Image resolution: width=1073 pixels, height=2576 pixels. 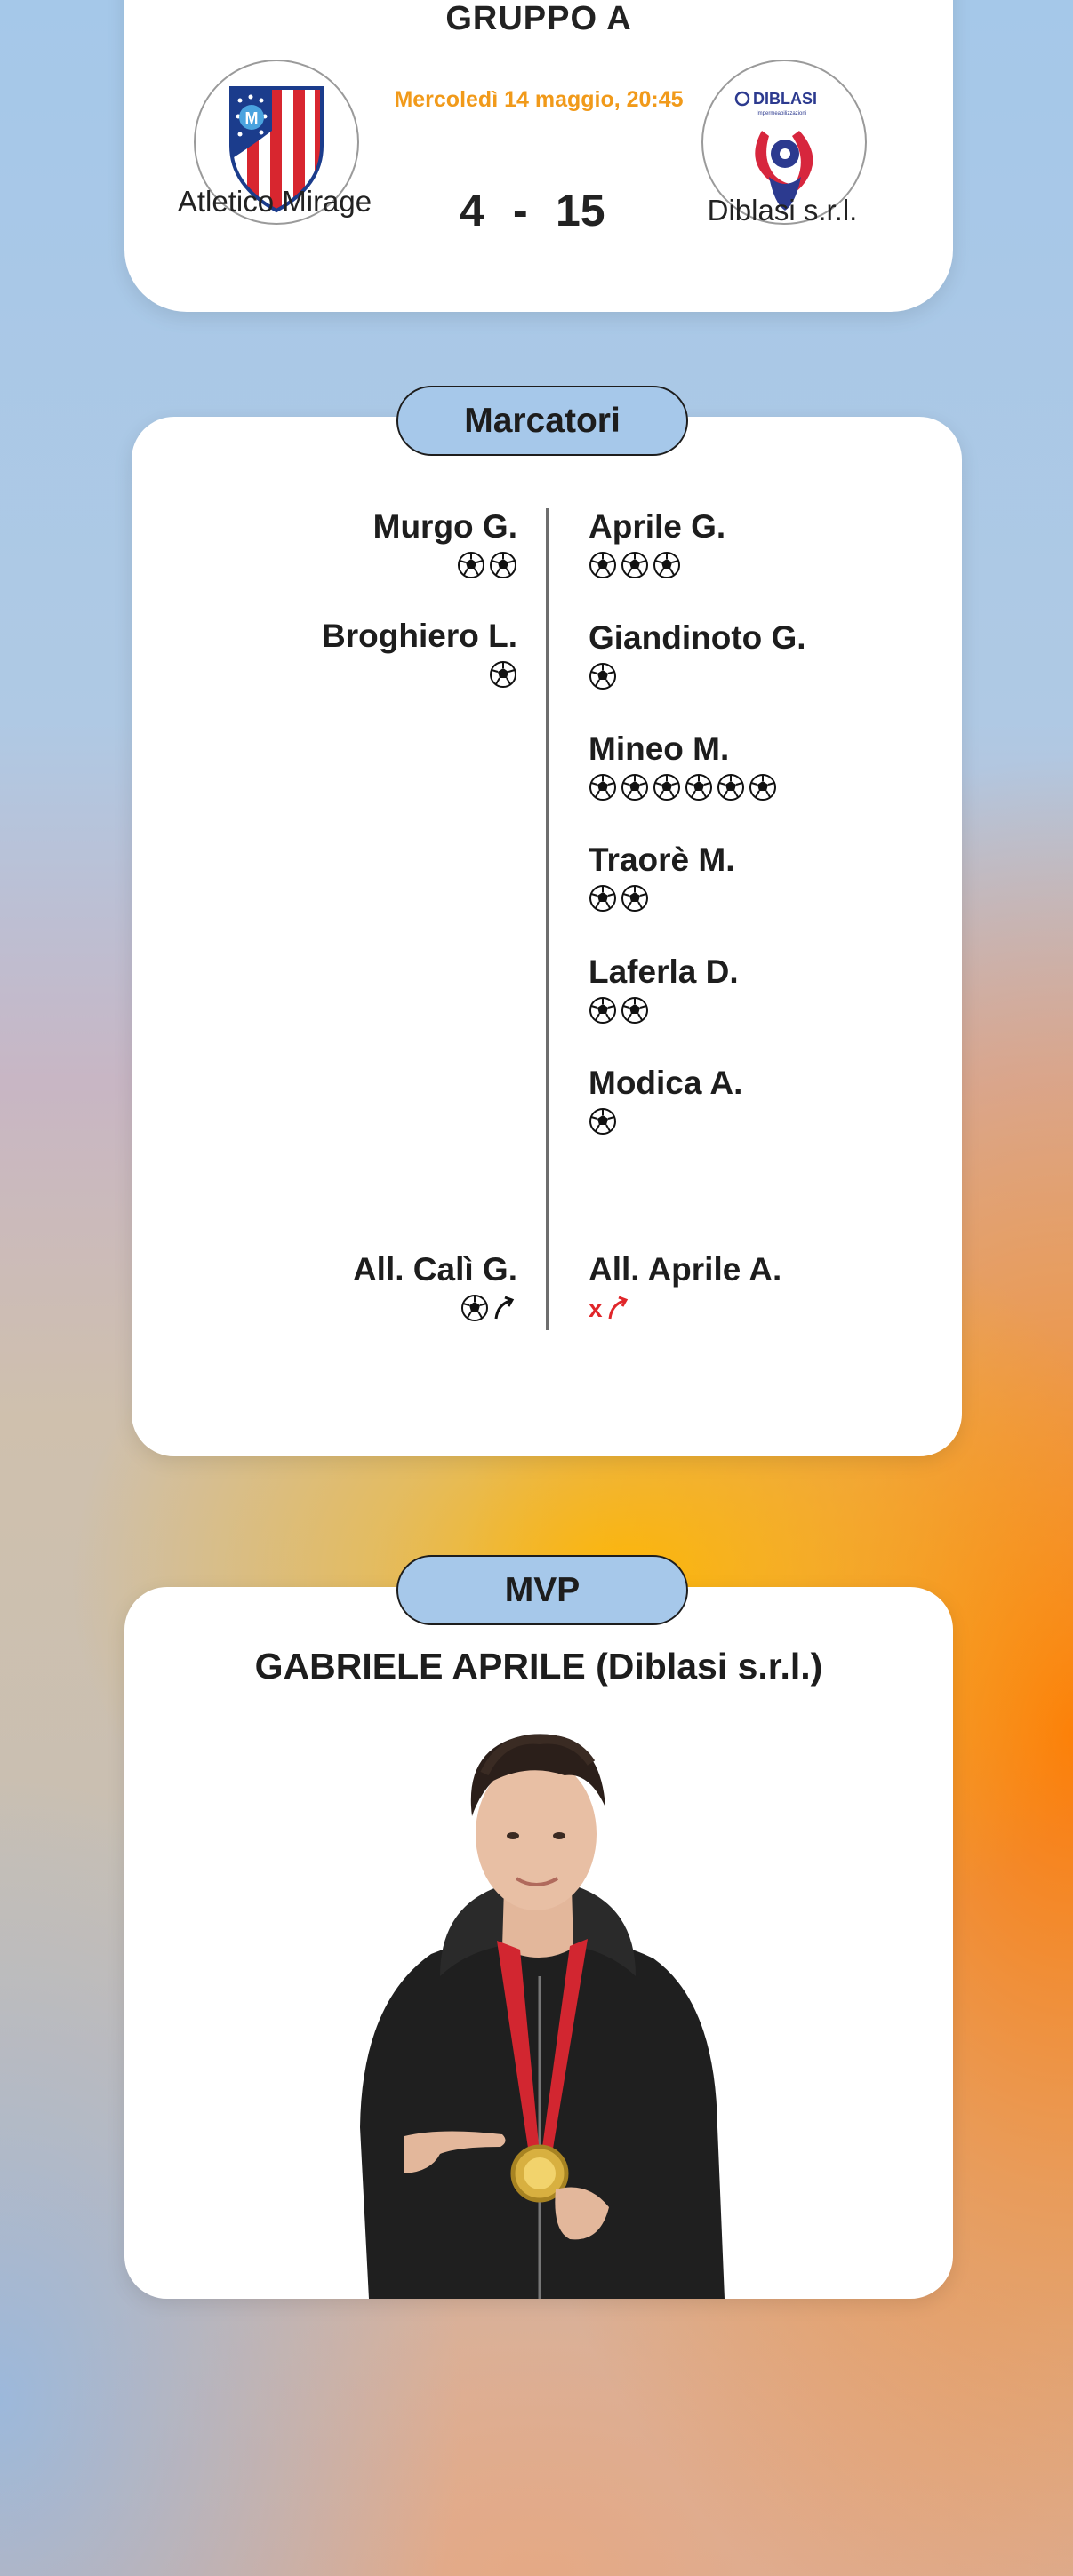 I want to click on scorers-title-pill: Marcatori, so click(x=542, y=421).